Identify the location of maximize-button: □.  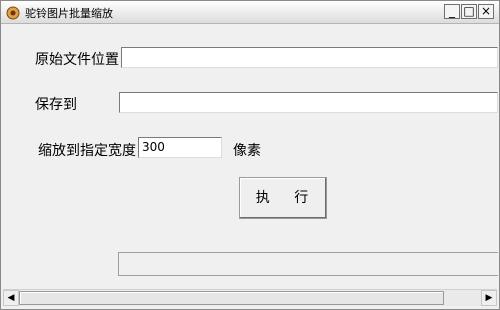
(469, 11).